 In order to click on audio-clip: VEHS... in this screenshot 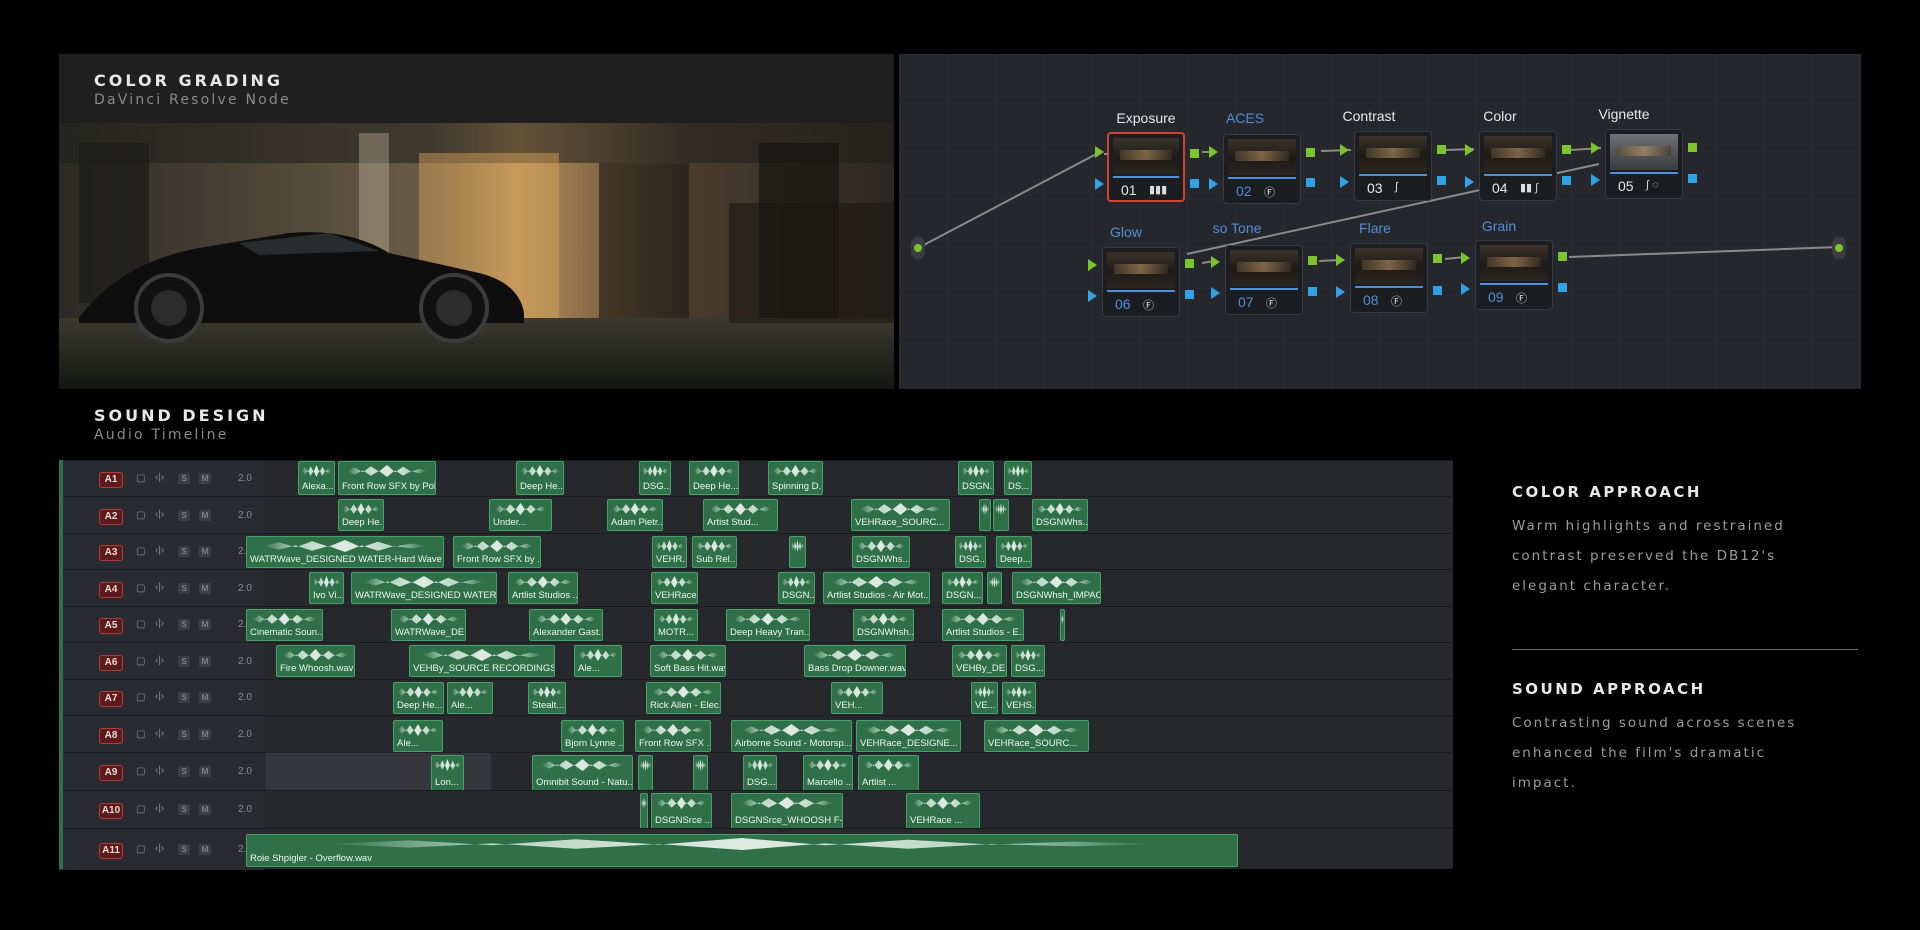, I will do `click(1019, 698)`.